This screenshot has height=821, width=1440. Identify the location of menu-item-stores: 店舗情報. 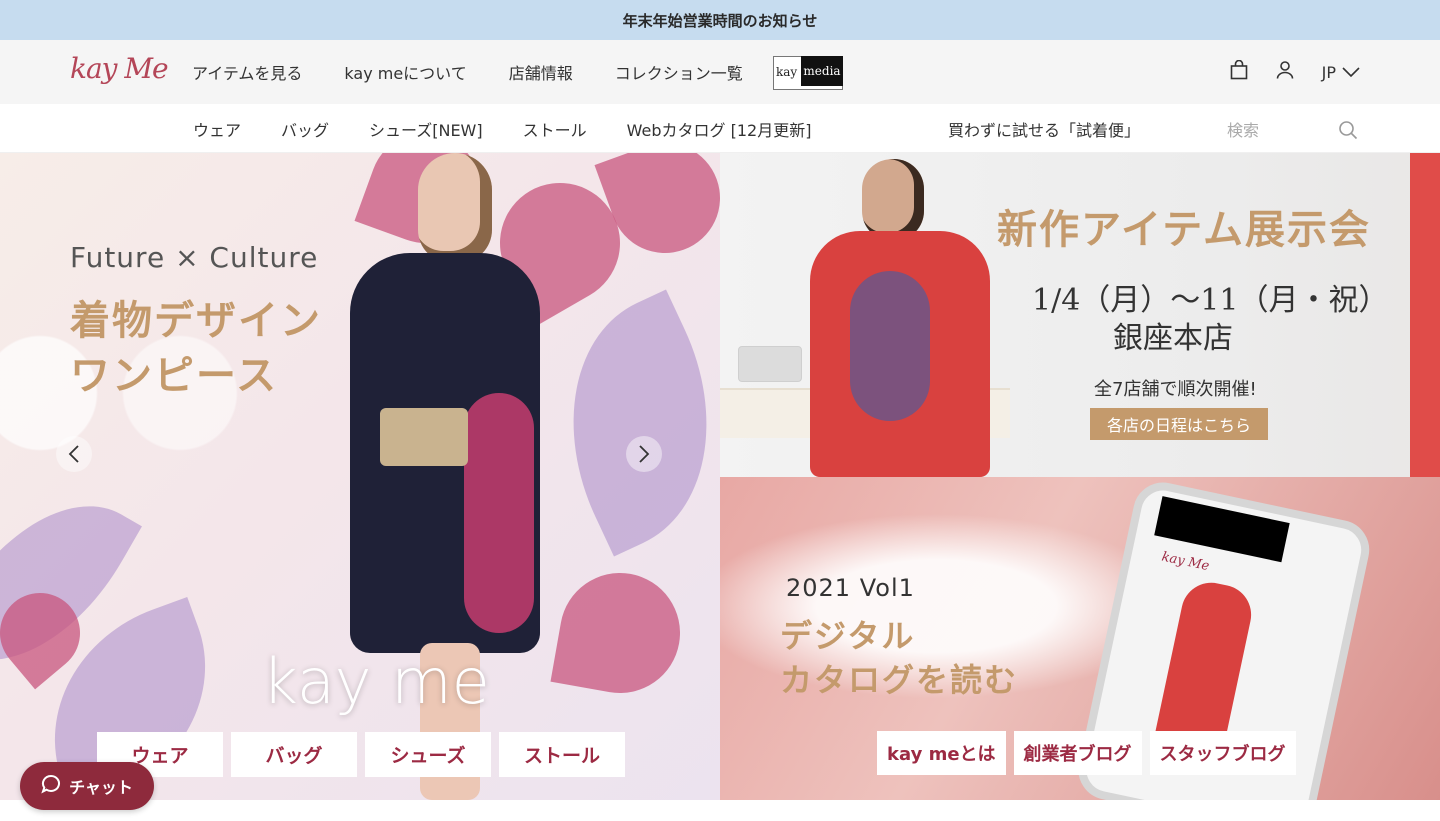
(541, 72).